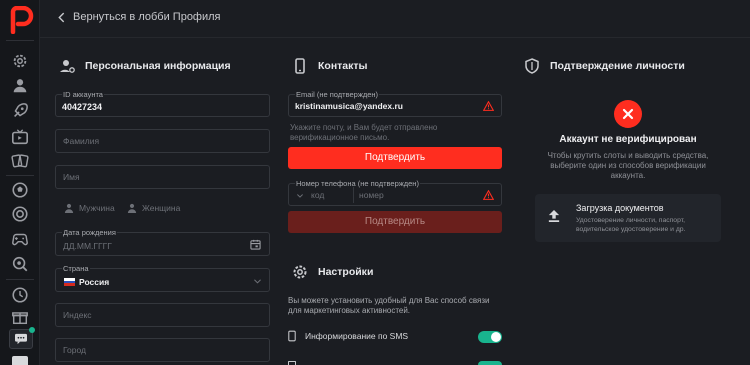 The width and height of the screenshot is (750, 365). I want to click on personal-info-title: Персональная информация, so click(145, 66).